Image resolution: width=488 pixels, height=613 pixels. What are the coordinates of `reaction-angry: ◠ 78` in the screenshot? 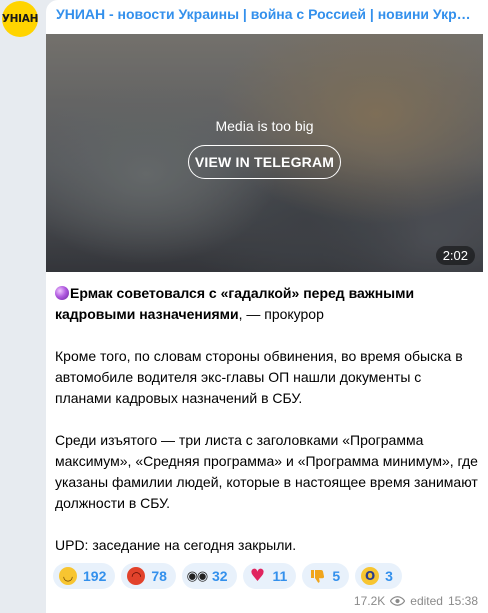 It's located at (148, 576).